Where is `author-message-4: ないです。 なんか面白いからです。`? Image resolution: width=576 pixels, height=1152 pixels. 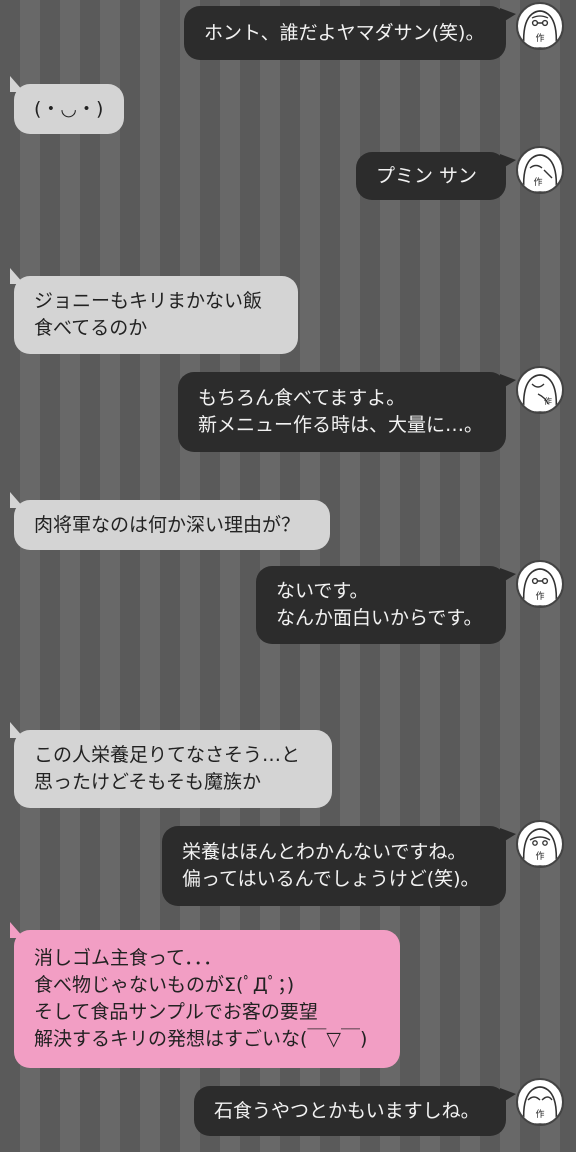
author-message-4: ないです。 なんか面白いからです。 is located at coordinates (386, 605).